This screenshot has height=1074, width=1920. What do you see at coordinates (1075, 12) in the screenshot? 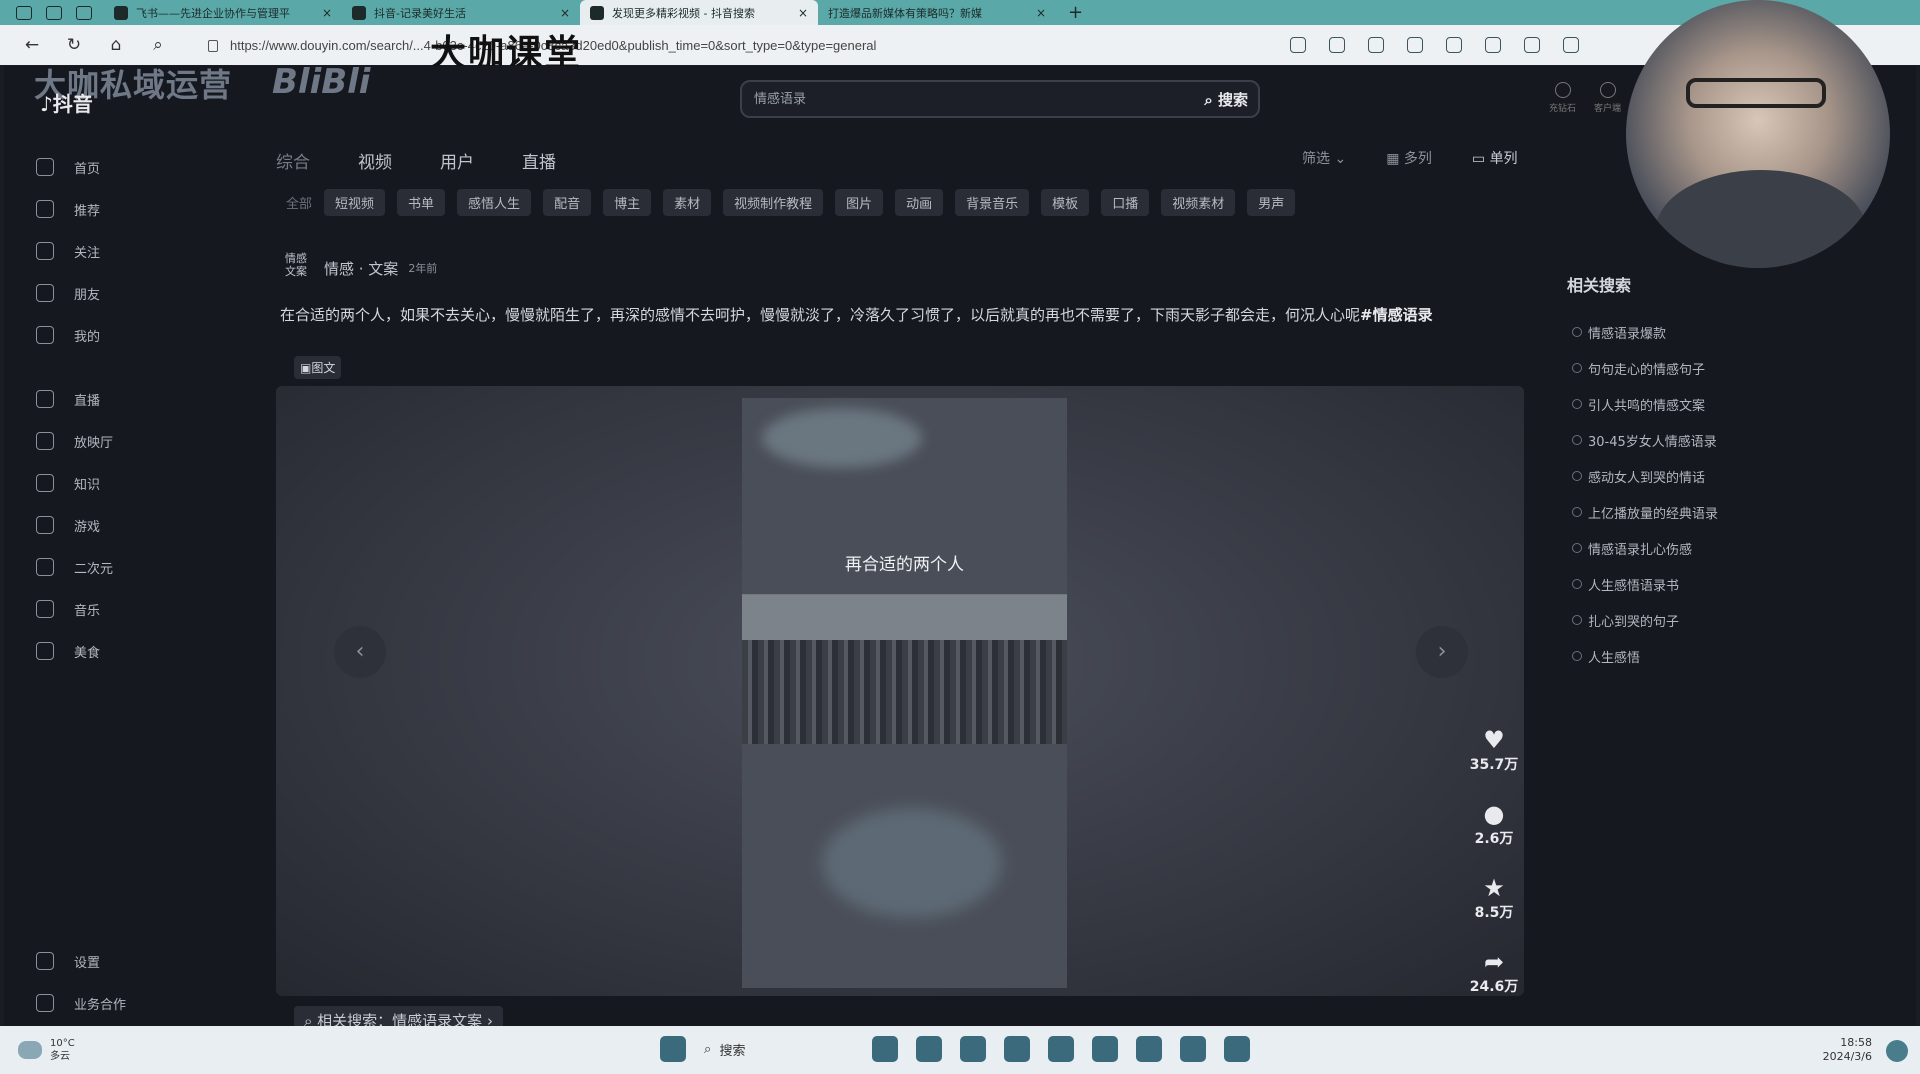
I see `new-tab-button: +` at bounding box center [1075, 12].